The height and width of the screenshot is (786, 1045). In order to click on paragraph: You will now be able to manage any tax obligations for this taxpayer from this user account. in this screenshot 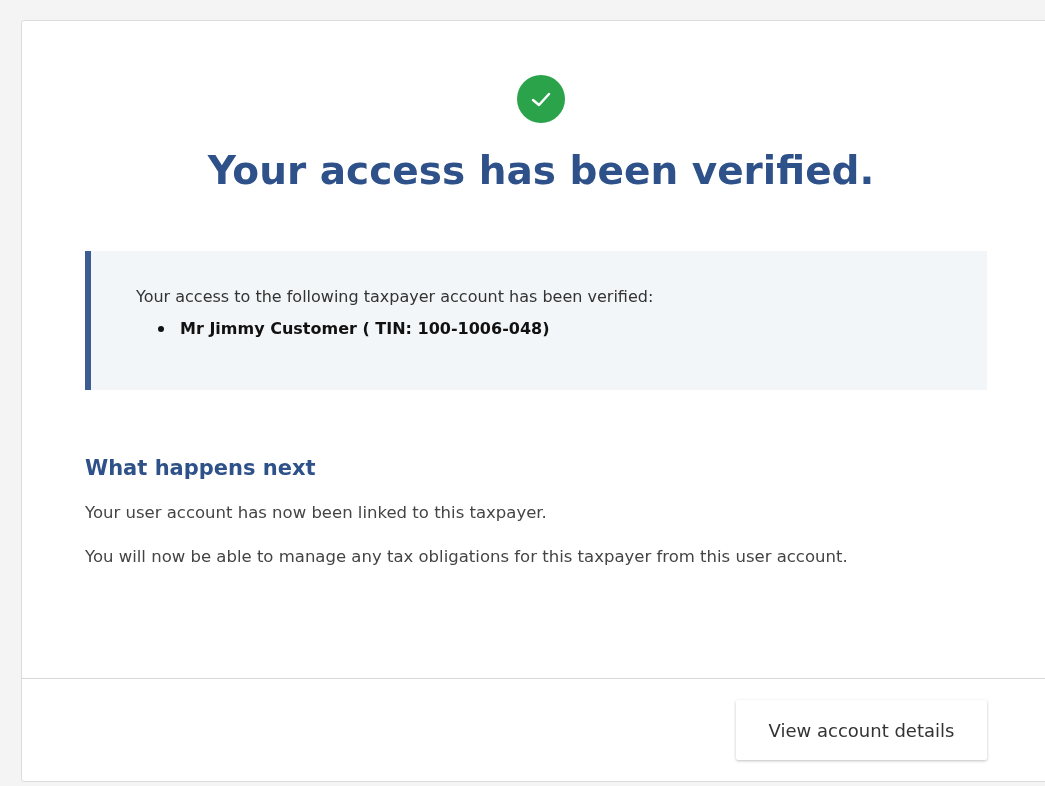, I will do `click(467, 557)`.